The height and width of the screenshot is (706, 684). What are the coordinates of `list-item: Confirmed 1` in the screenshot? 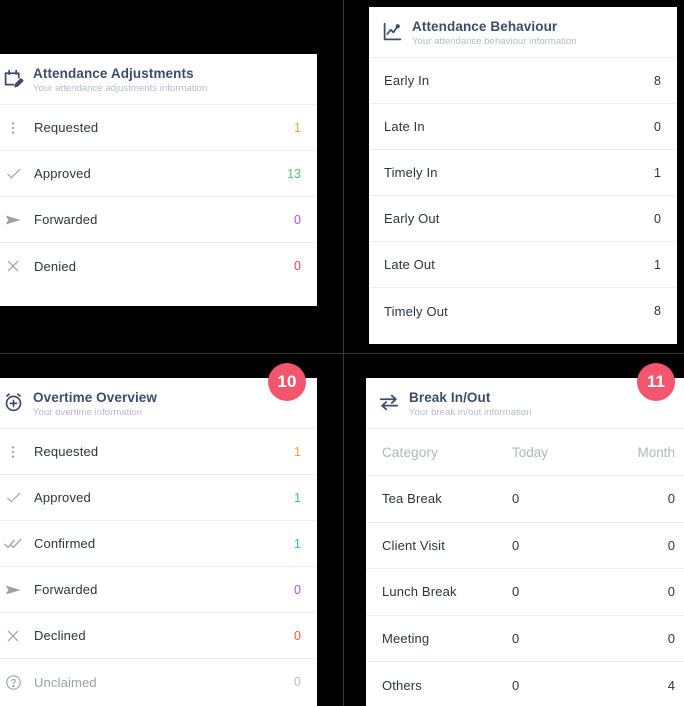 It's located at (158, 544).